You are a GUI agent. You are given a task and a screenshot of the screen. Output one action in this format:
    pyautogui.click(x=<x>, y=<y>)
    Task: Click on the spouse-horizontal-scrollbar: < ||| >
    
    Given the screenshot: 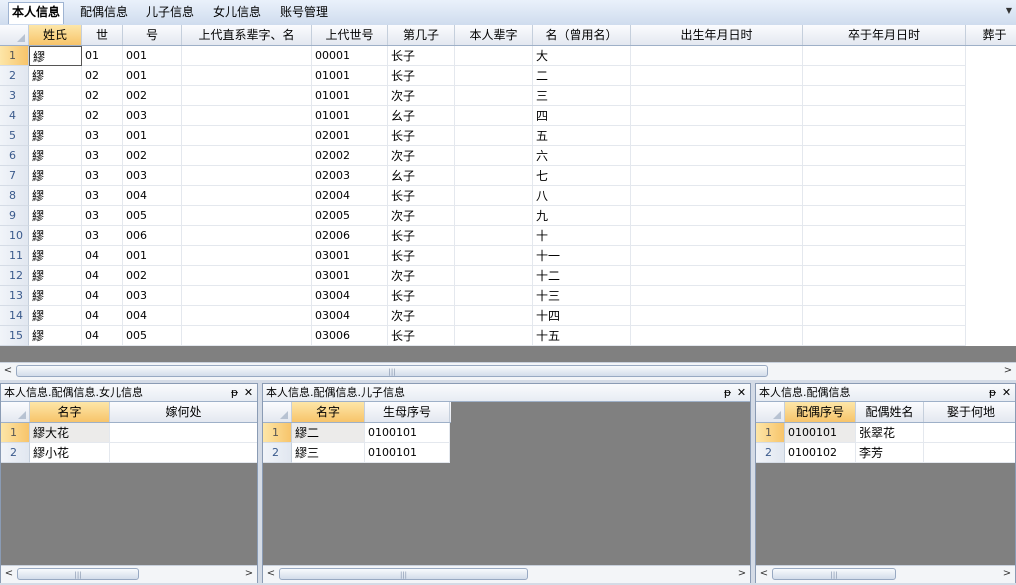 What is the action you would take?
    pyautogui.click(x=885, y=574)
    